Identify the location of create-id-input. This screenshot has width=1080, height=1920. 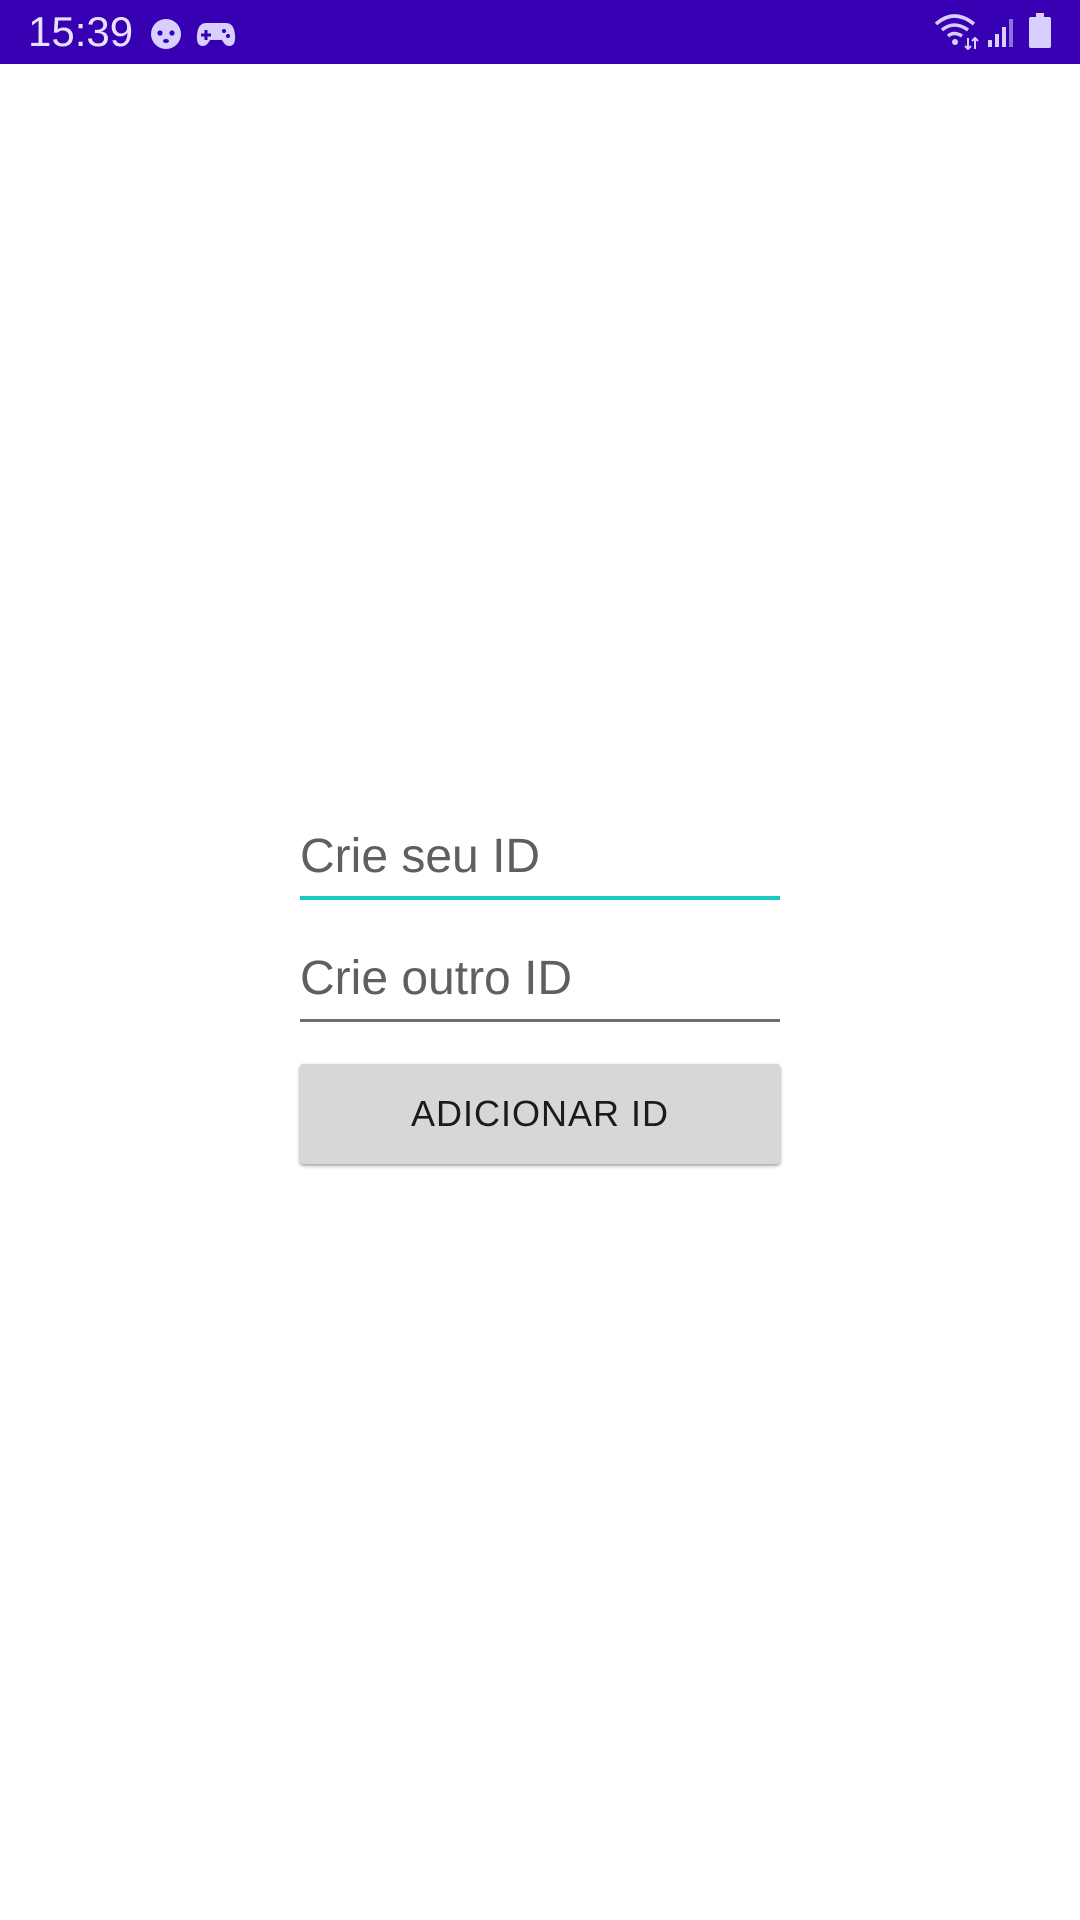
(540, 860).